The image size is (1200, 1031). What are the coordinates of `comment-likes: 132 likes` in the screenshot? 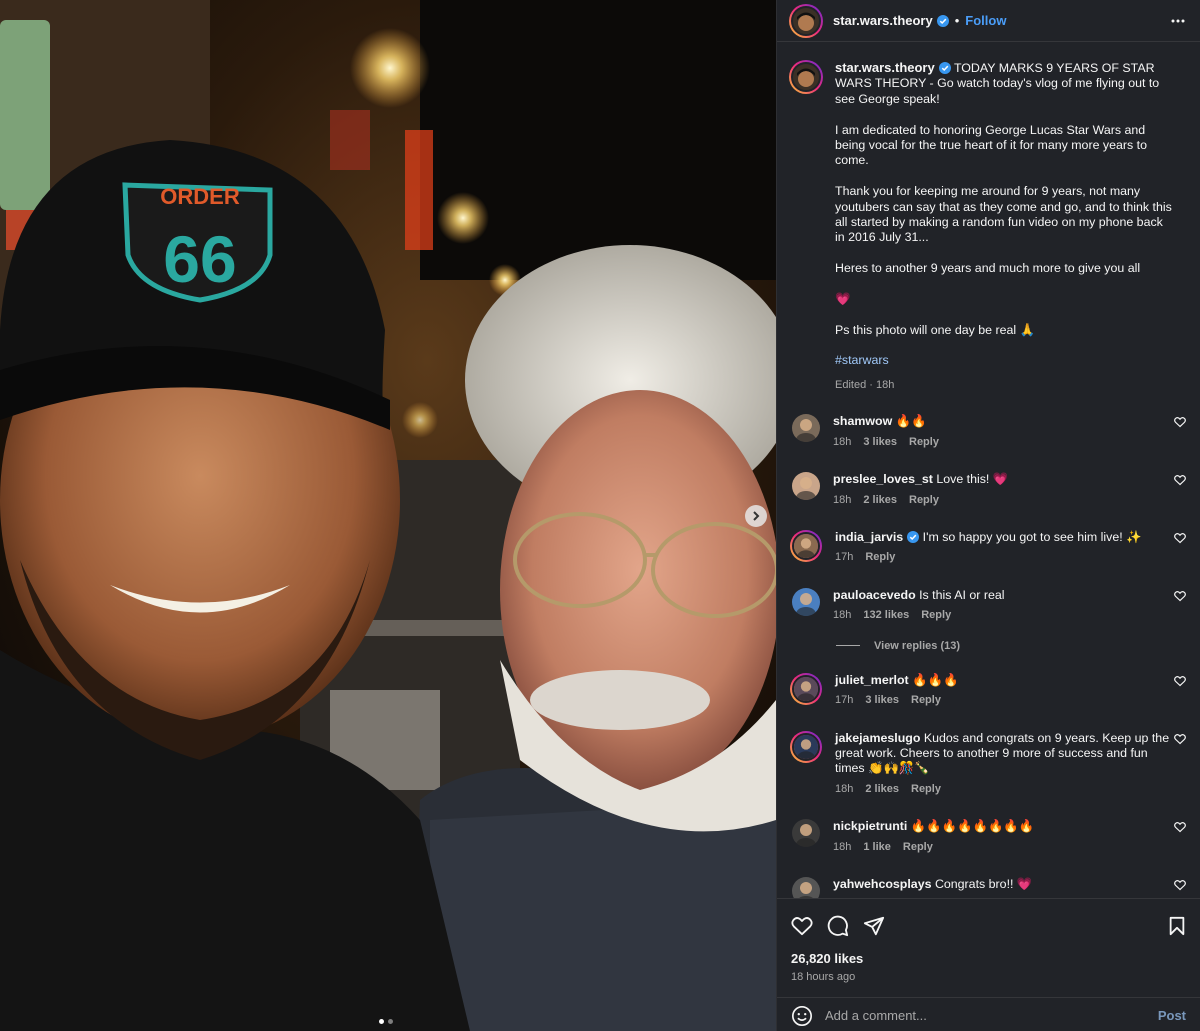 It's located at (886, 615).